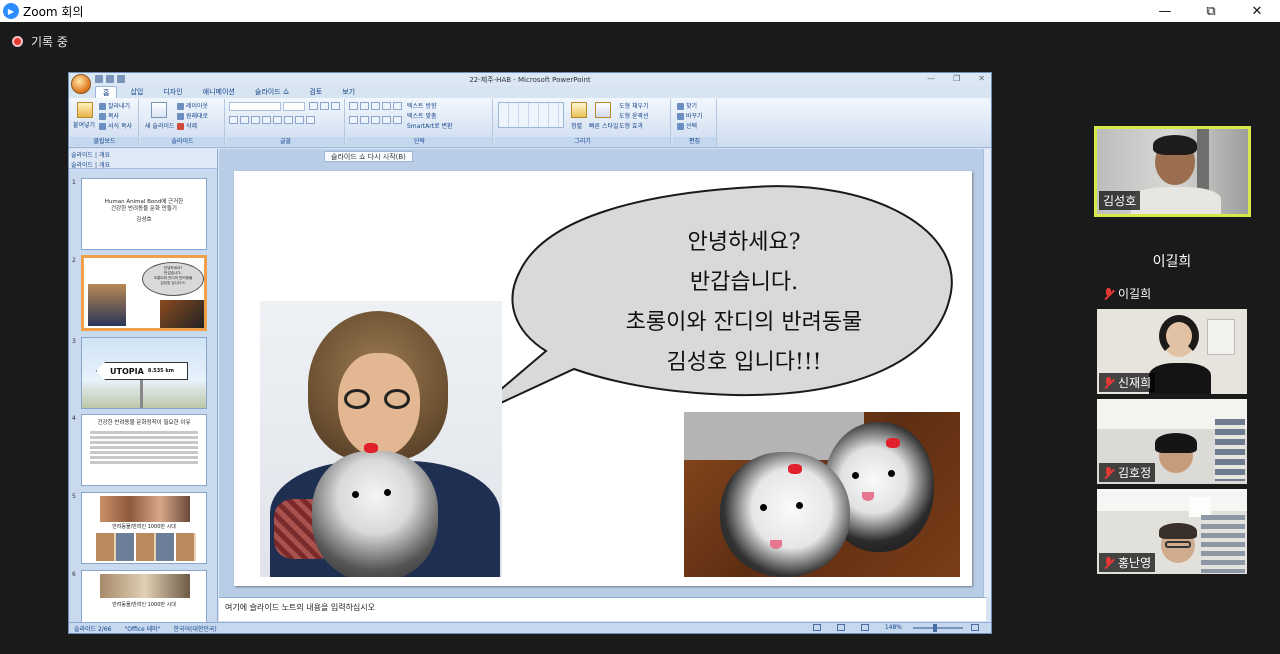  What do you see at coordinates (187, 125) in the screenshot?
I see `delete-slide-button: 삭제` at bounding box center [187, 125].